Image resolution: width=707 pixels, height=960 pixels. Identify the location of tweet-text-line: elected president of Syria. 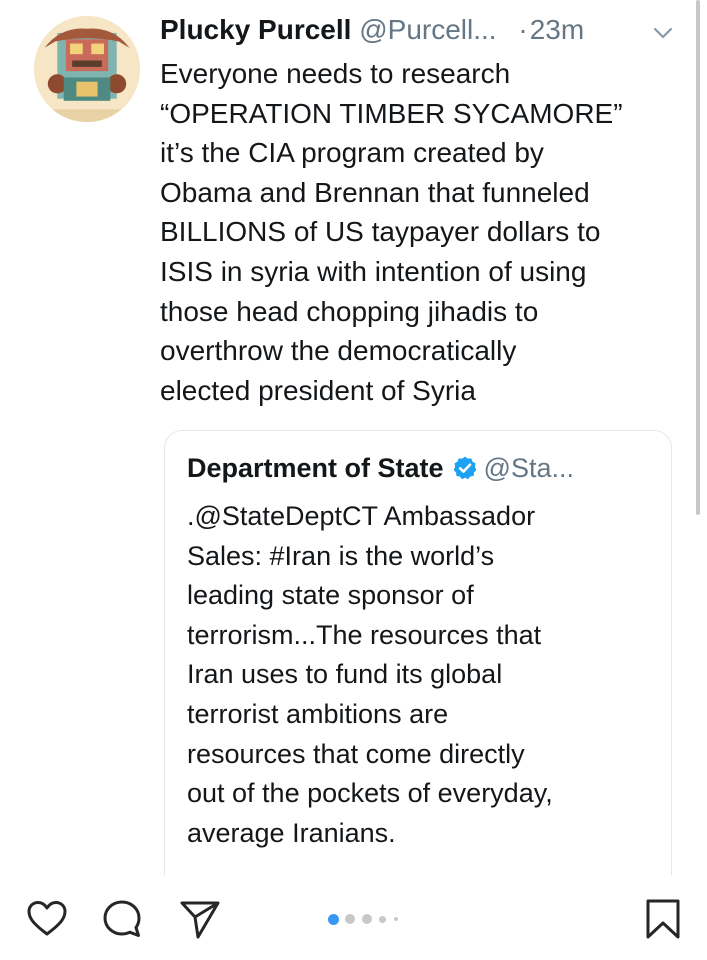
(318, 390).